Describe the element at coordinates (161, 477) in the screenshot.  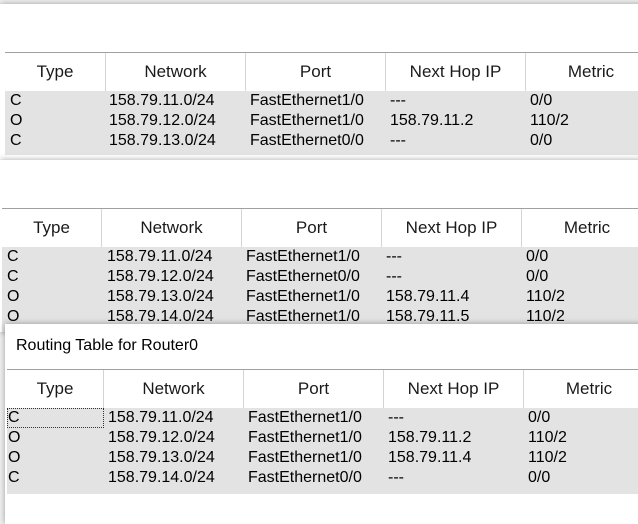
I see `cell-network: 158.79.14.0/24` at that location.